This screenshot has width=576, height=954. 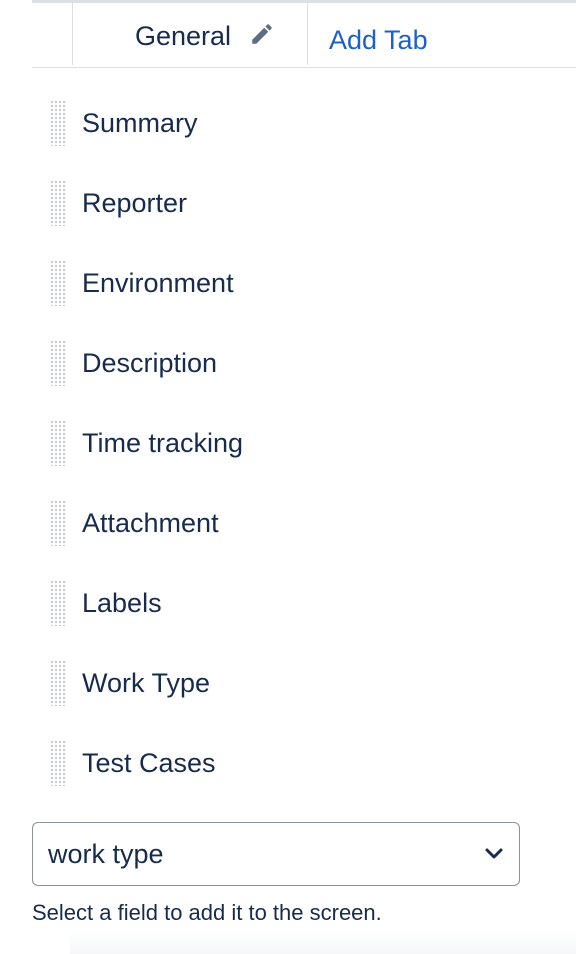 What do you see at coordinates (150, 523) in the screenshot?
I see `field-label: Attachment` at bounding box center [150, 523].